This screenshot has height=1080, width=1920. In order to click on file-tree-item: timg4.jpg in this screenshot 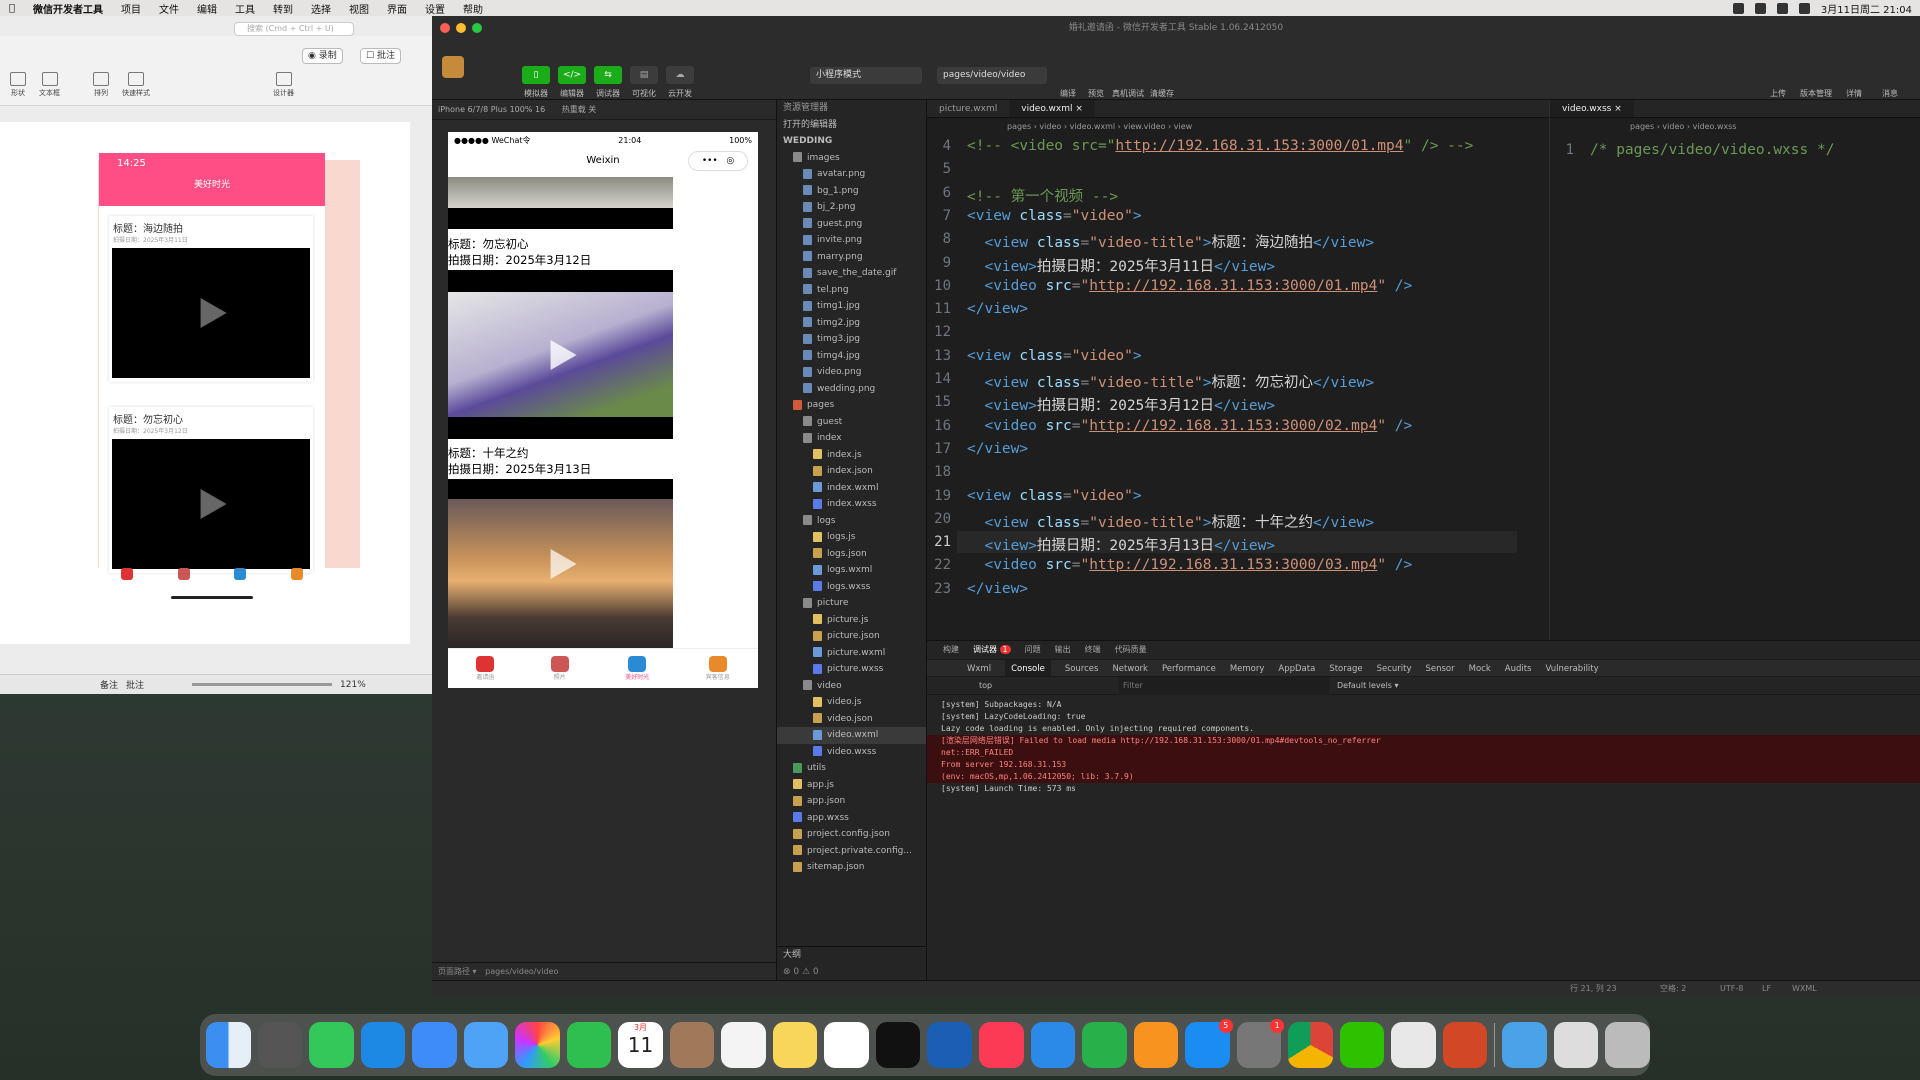, I will do `click(851, 356)`.